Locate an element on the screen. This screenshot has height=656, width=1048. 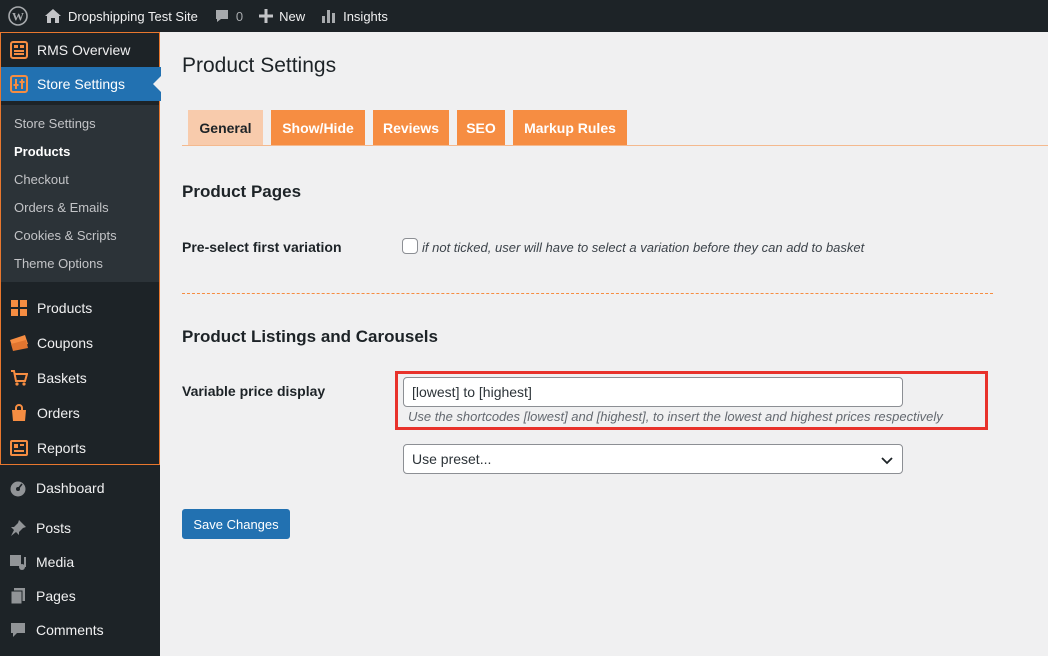
new-content-link: New is located at coordinates (282, 16).